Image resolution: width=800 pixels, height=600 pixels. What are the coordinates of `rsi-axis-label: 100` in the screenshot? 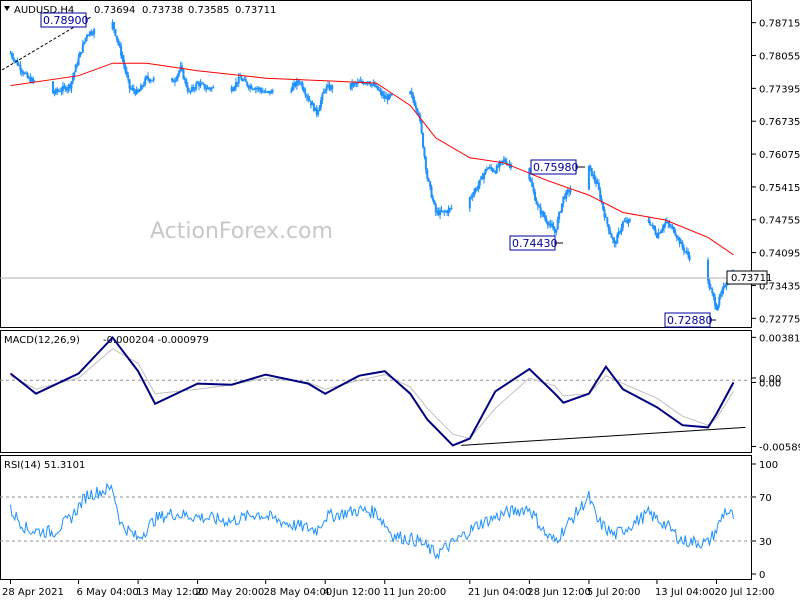 It's located at (768, 465).